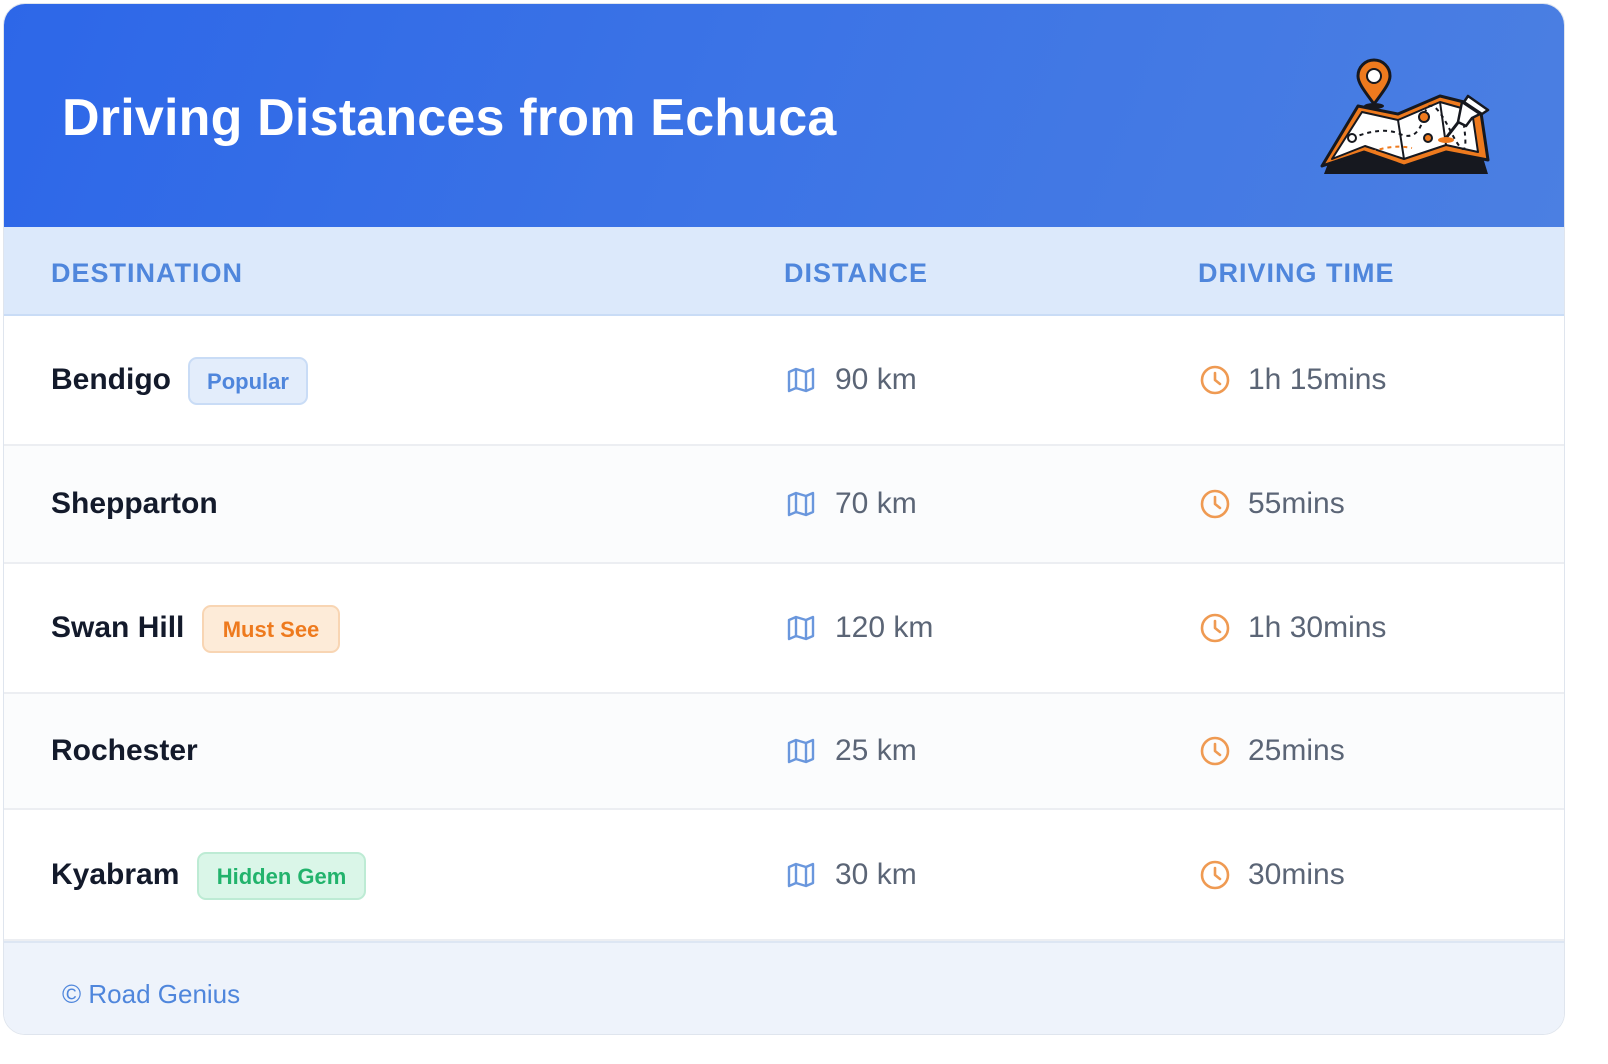  I want to click on table-row: Rochester 25 km 25mins, so click(784, 752).